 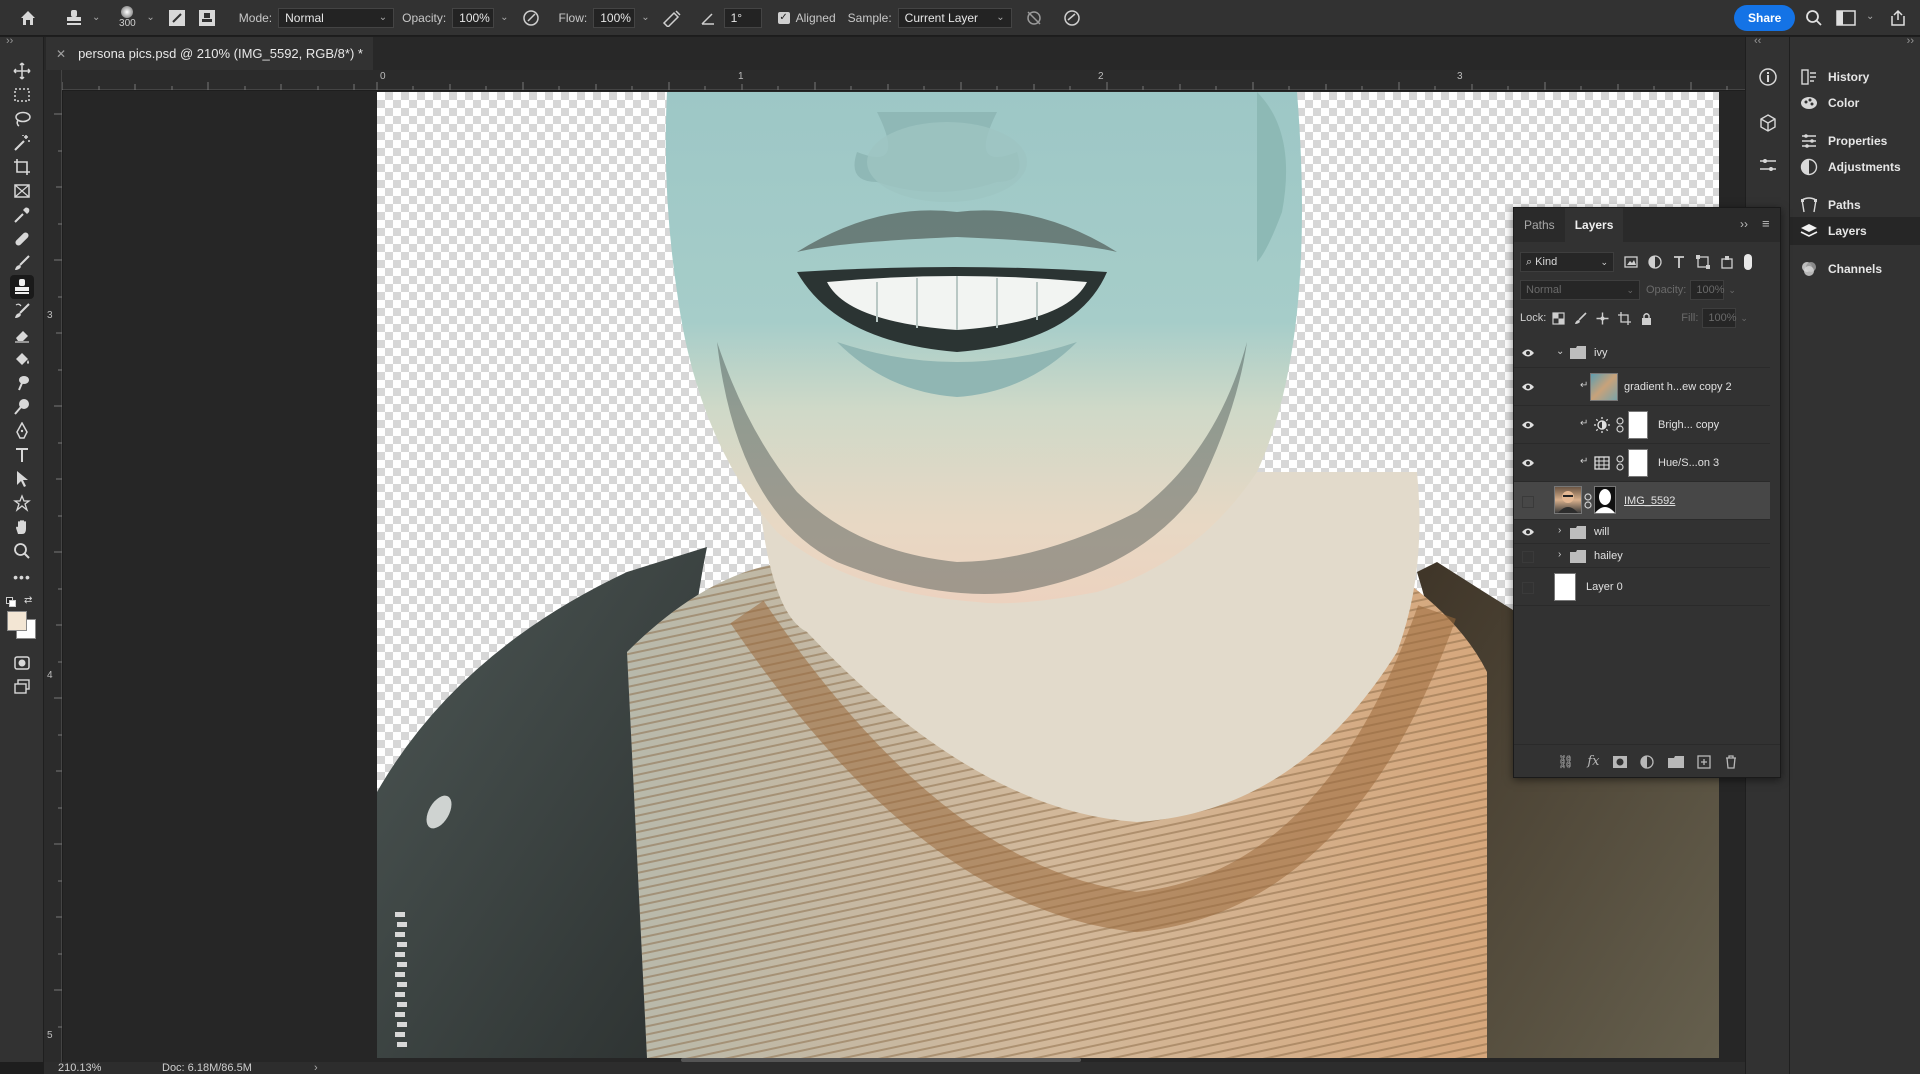 What do you see at coordinates (1642, 501) in the screenshot?
I see `layer-row-img-5592: IMG_5592` at bounding box center [1642, 501].